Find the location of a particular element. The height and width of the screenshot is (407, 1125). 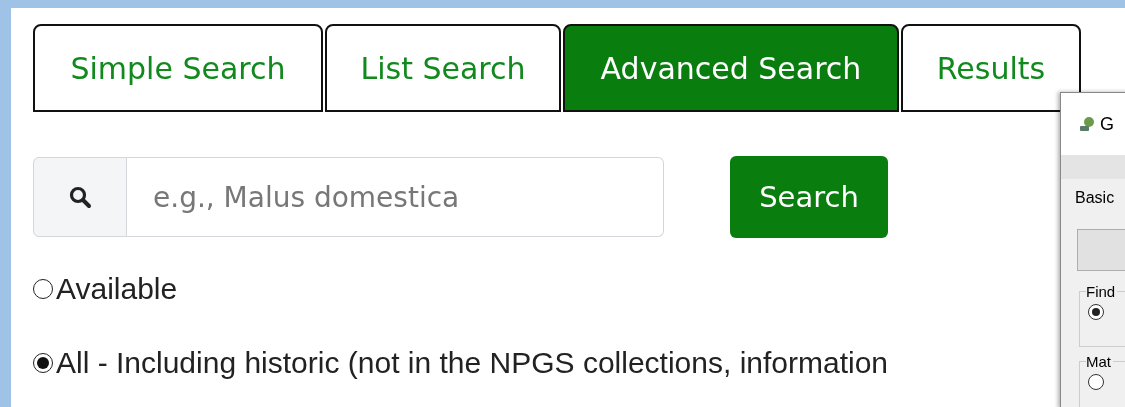

search-icon is located at coordinates (80, 197).